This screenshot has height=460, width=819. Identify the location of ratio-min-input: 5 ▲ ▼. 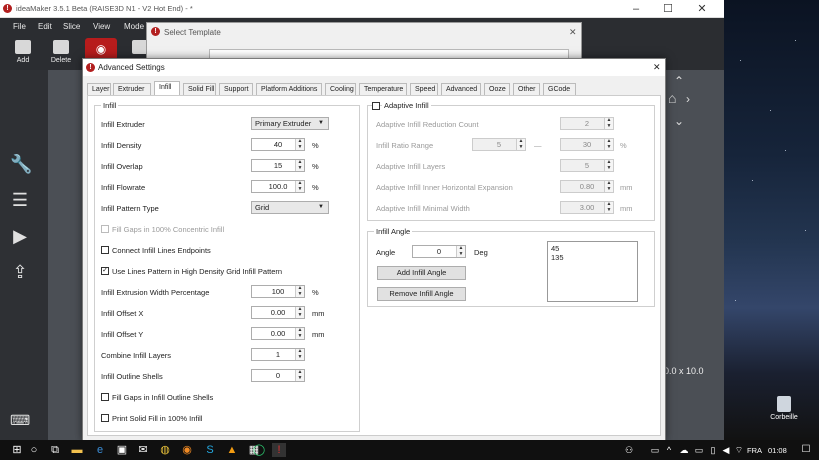
(499, 144).